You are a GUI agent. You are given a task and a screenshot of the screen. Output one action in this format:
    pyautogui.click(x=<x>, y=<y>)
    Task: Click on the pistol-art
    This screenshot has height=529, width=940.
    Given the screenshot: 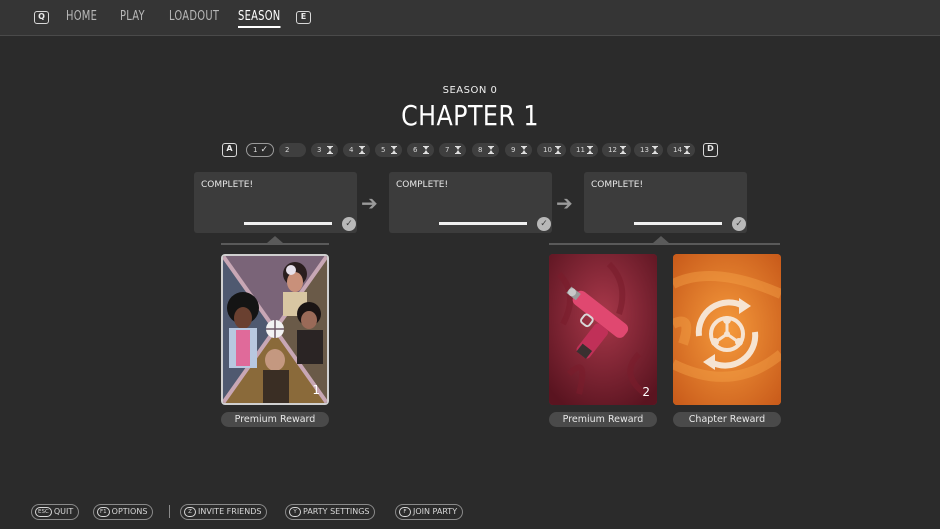 What is the action you would take?
    pyautogui.click(x=603, y=329)
    